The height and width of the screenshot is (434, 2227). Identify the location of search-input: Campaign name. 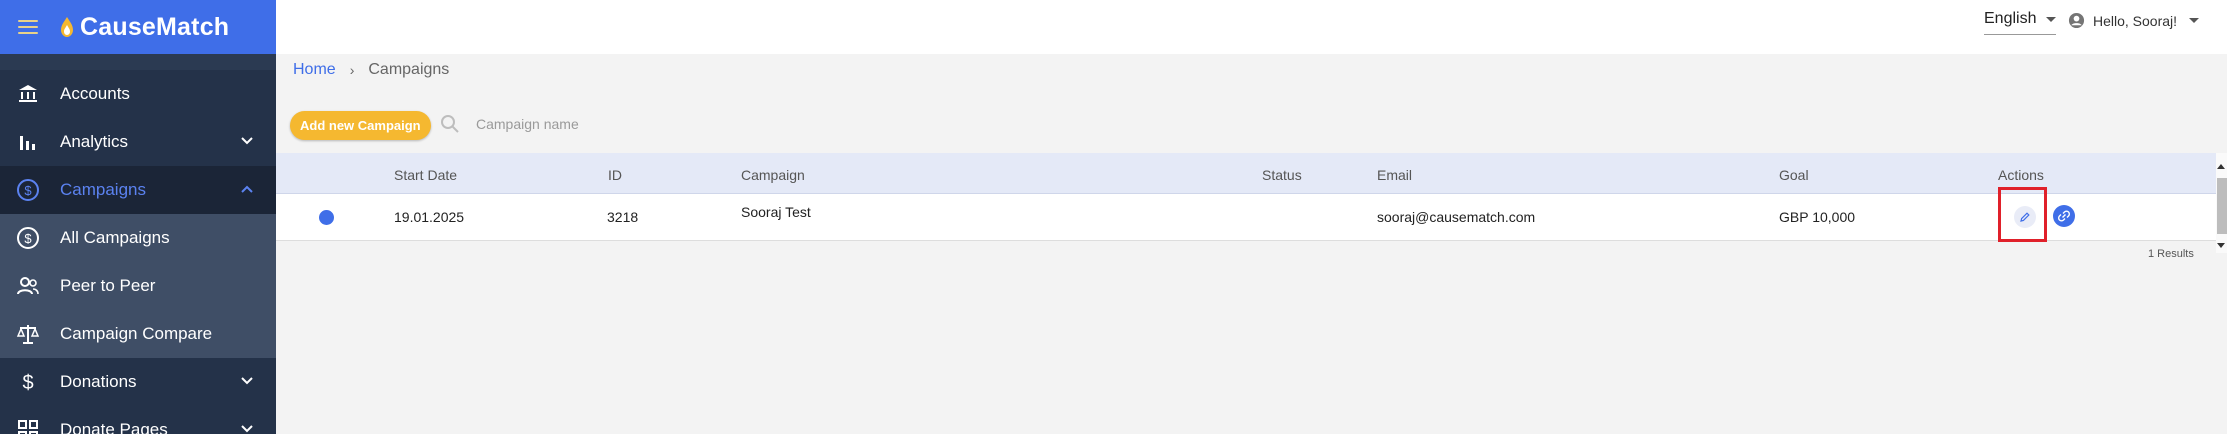
(527, 124).